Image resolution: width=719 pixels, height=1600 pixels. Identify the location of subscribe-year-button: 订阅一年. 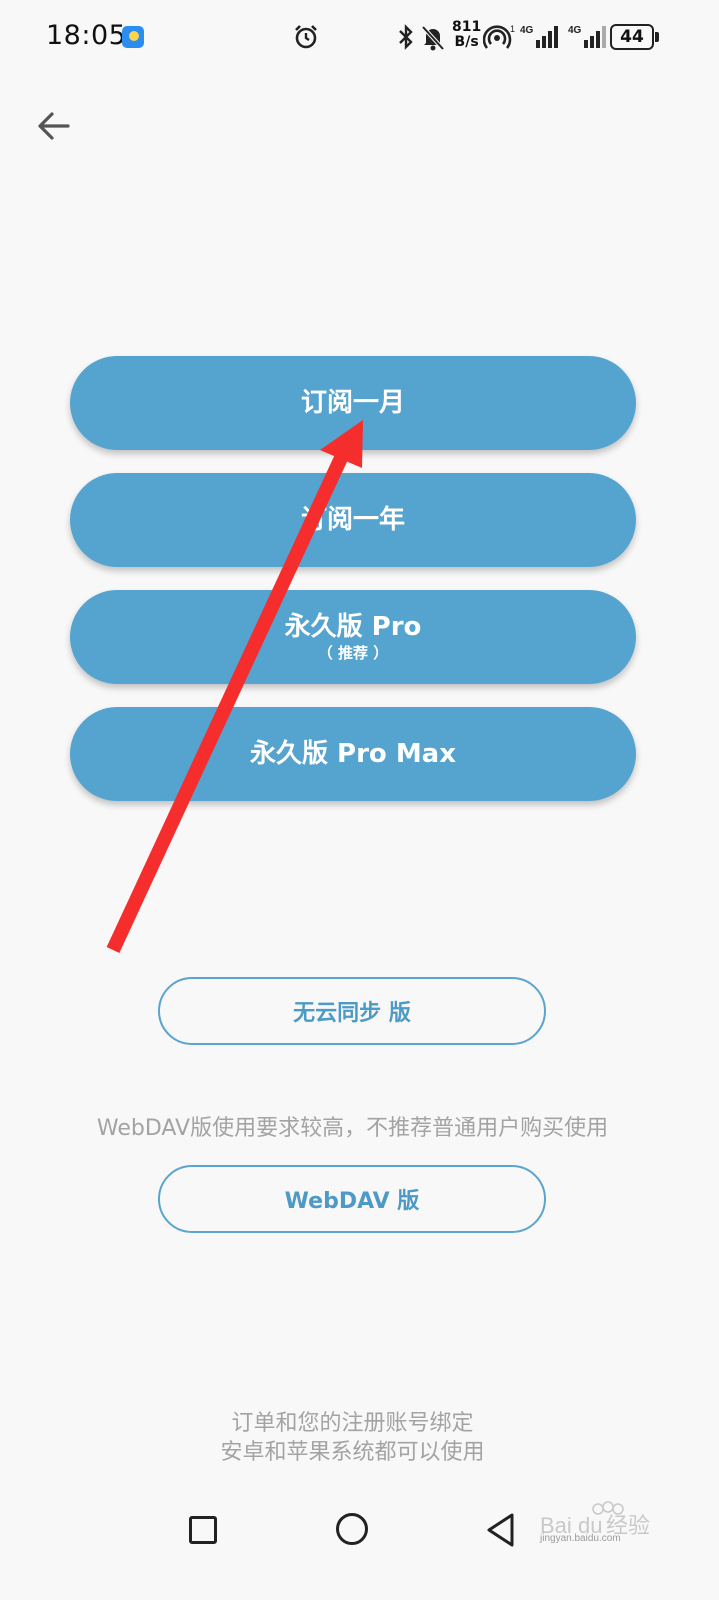
(353, 520).